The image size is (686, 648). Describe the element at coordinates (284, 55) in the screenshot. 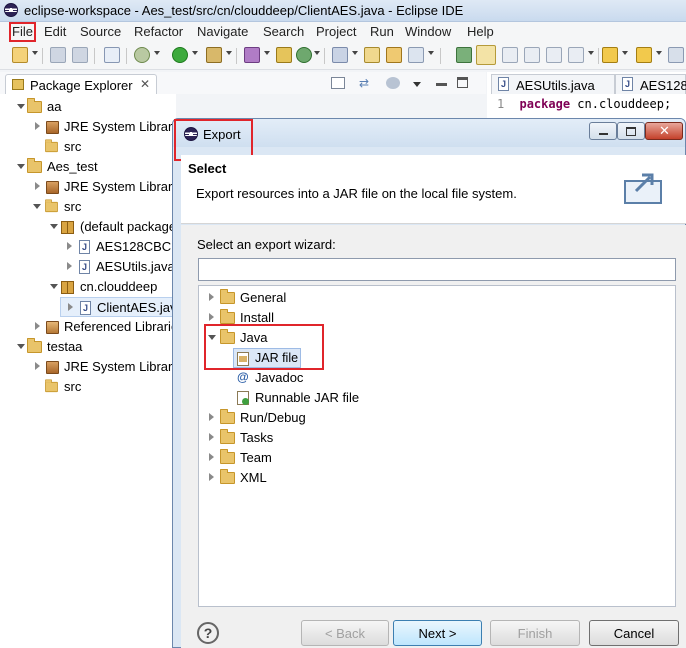

I see `new-package-icon` at that location.